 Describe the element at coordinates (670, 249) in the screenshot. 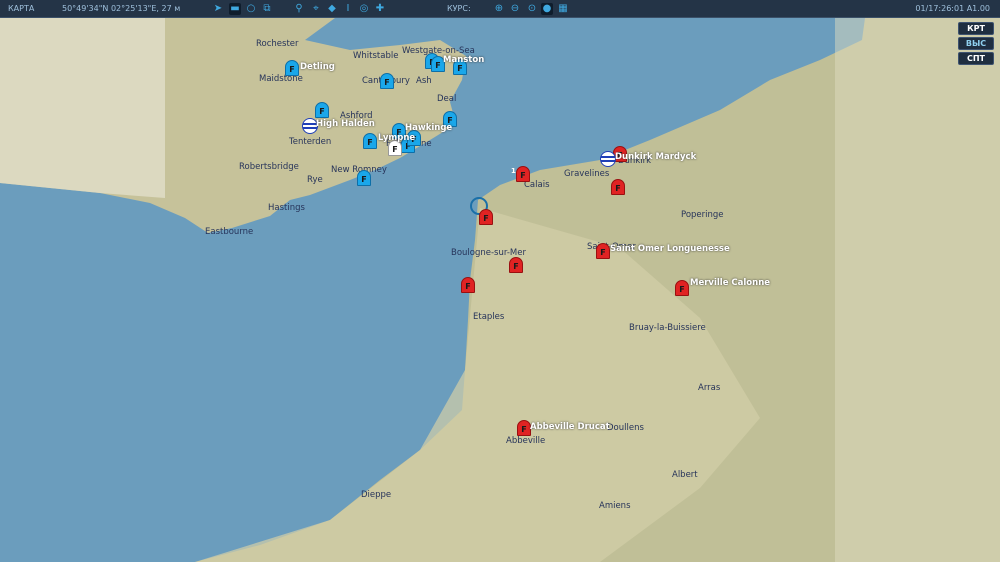

I see `airbase-label: Saint Omer Longuenesse` at that location.